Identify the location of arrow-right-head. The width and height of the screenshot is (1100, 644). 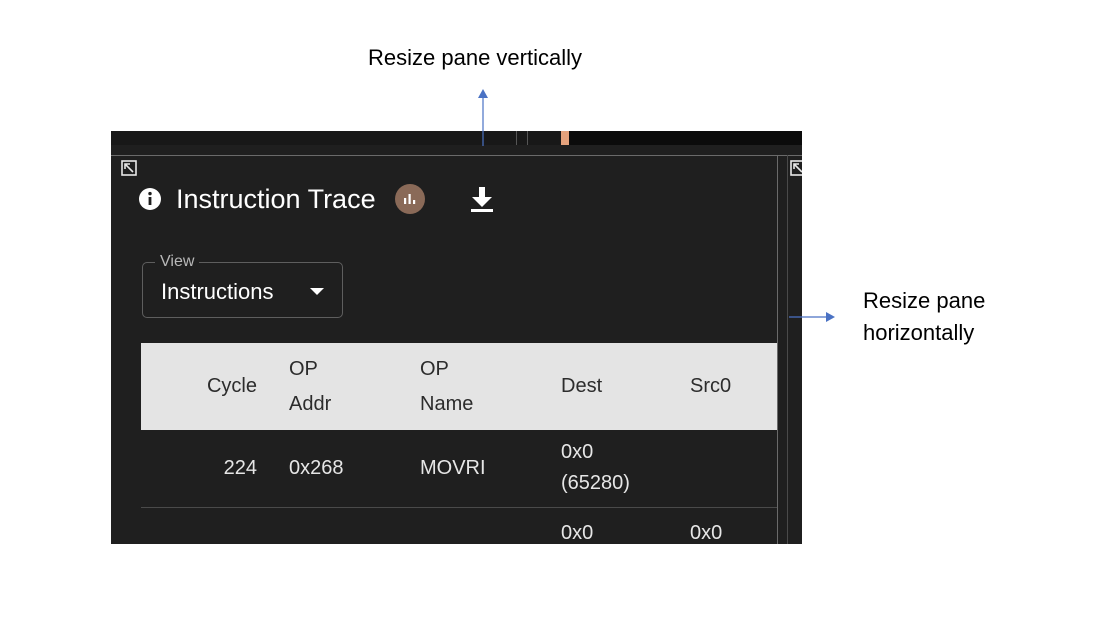
(830, 317).